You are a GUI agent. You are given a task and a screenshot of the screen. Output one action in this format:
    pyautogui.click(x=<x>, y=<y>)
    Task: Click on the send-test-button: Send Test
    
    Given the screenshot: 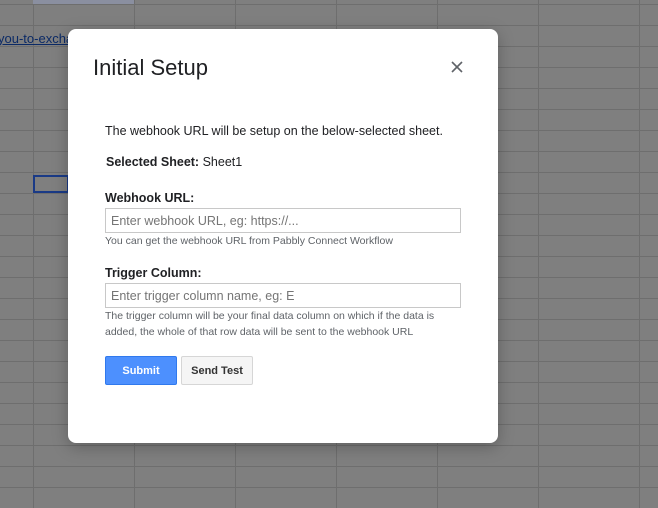 What is the action you would take?
    pyautogui.click(x=217, y=370)
    